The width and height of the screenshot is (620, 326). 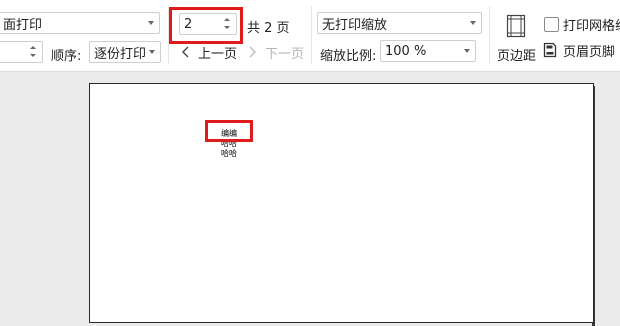 What do you see at coordinates (406, 51) in the screenshot?
I see `zoom-value: 100 %` at bounding box center [406, 51].